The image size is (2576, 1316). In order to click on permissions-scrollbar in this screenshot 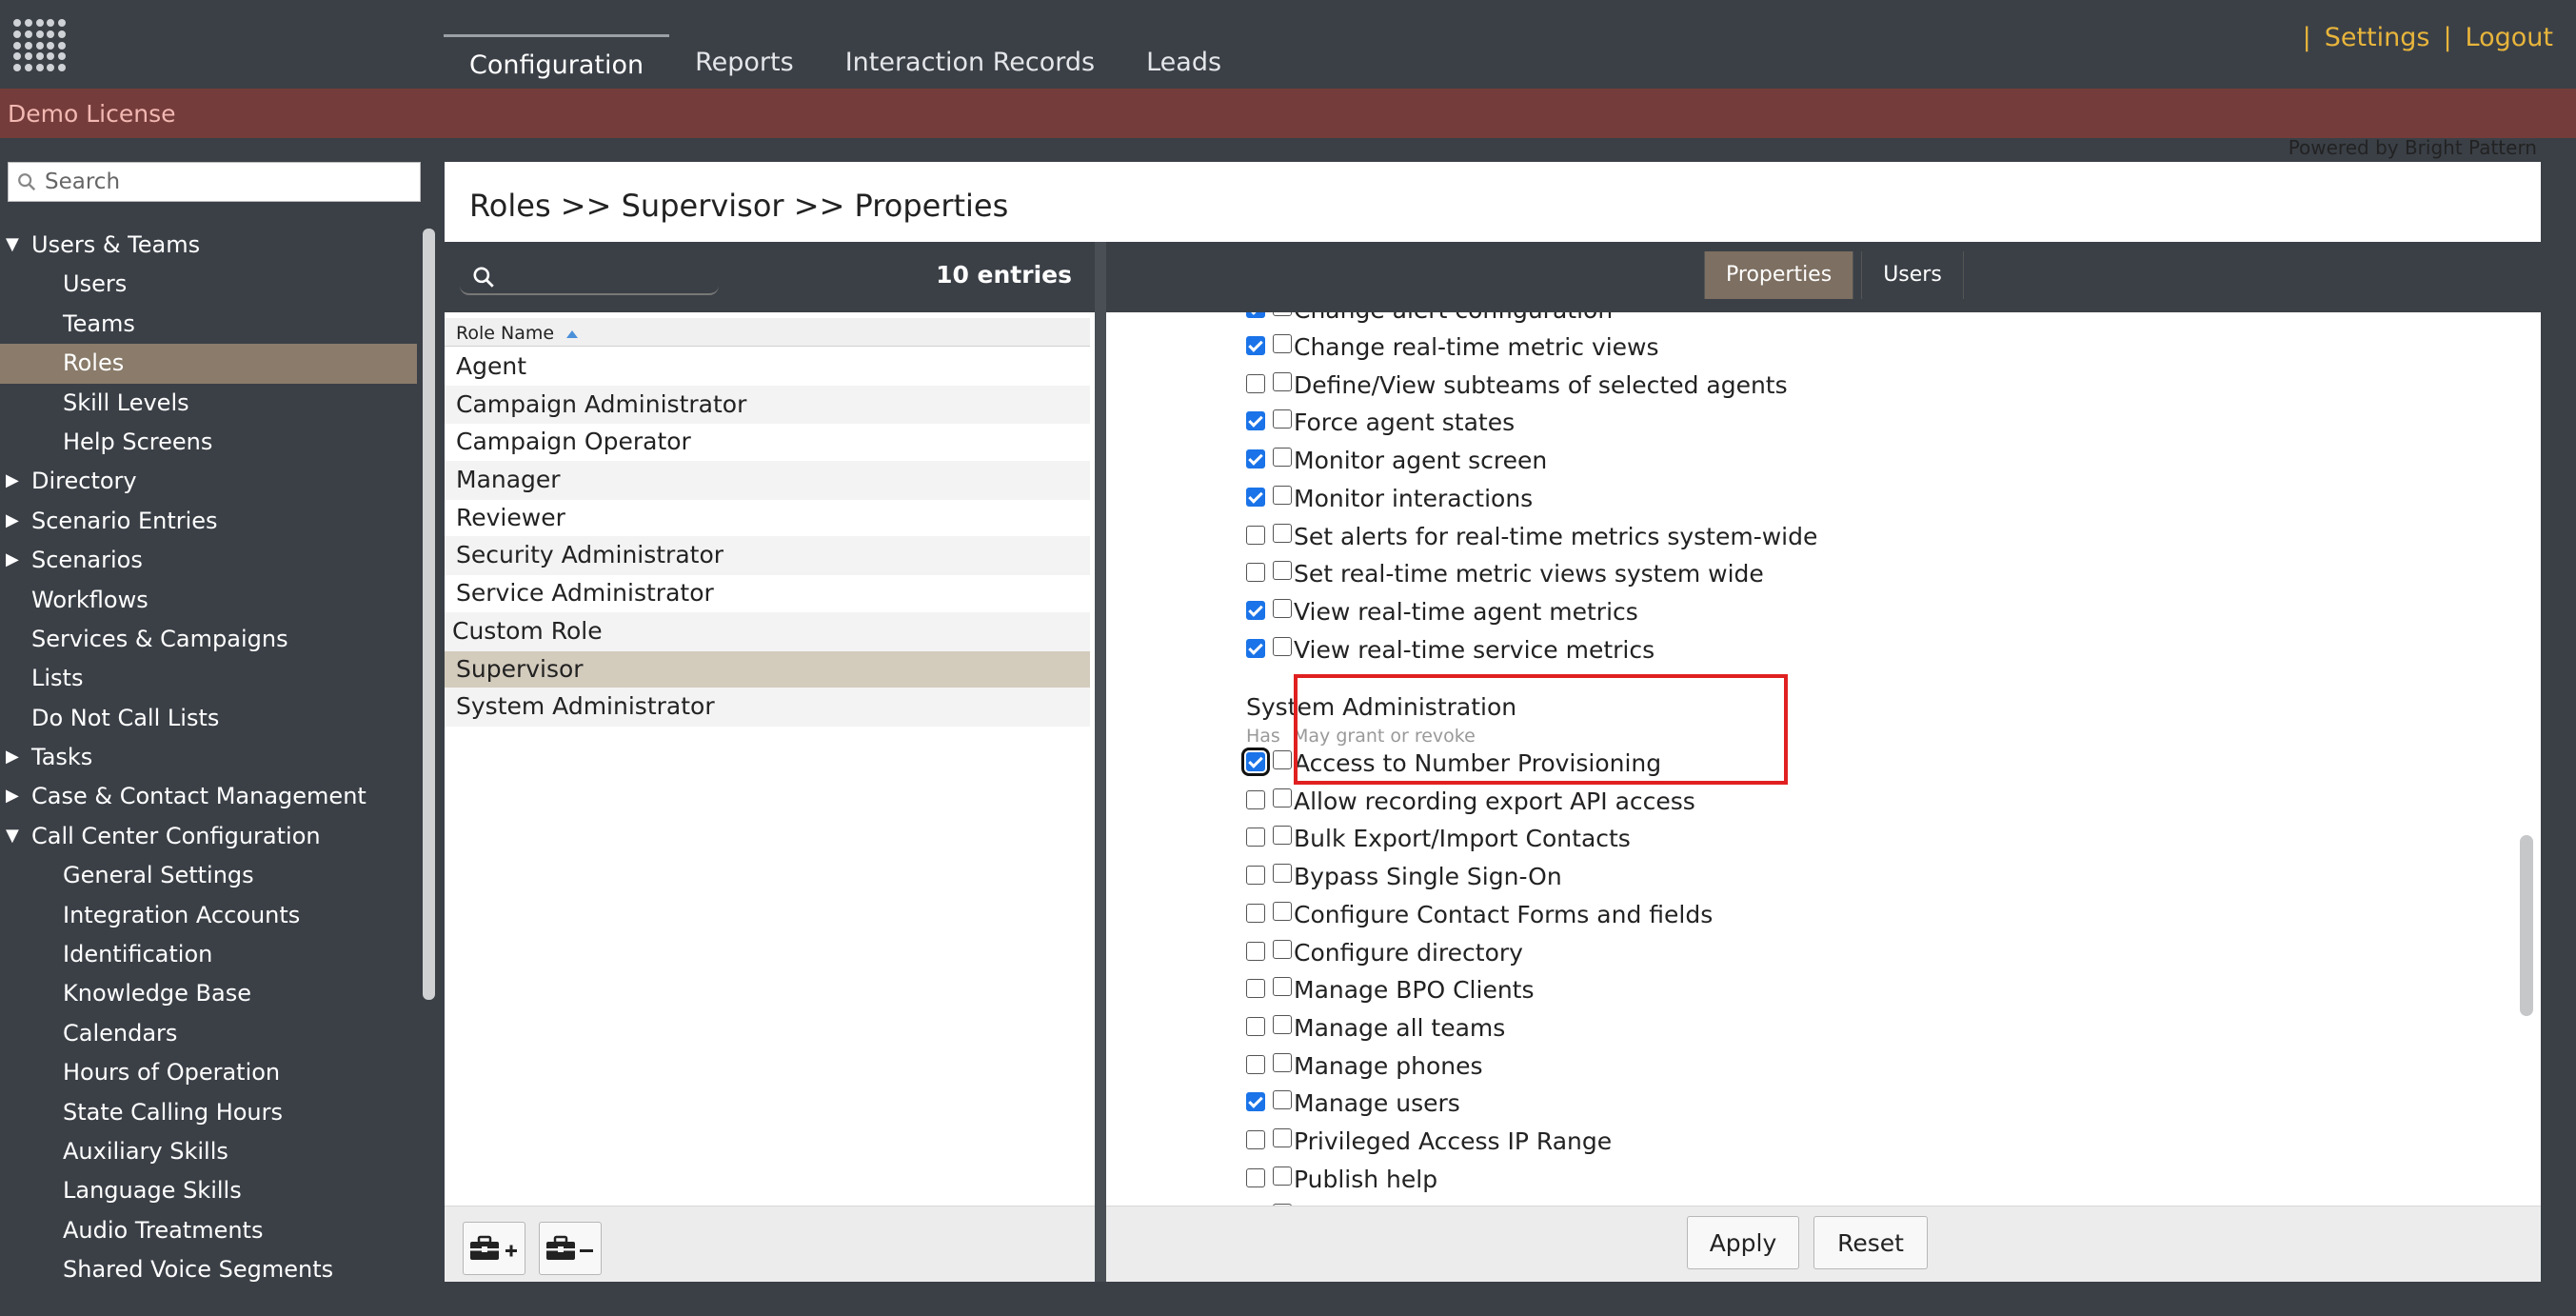, I will do `click(2526, 759)`.